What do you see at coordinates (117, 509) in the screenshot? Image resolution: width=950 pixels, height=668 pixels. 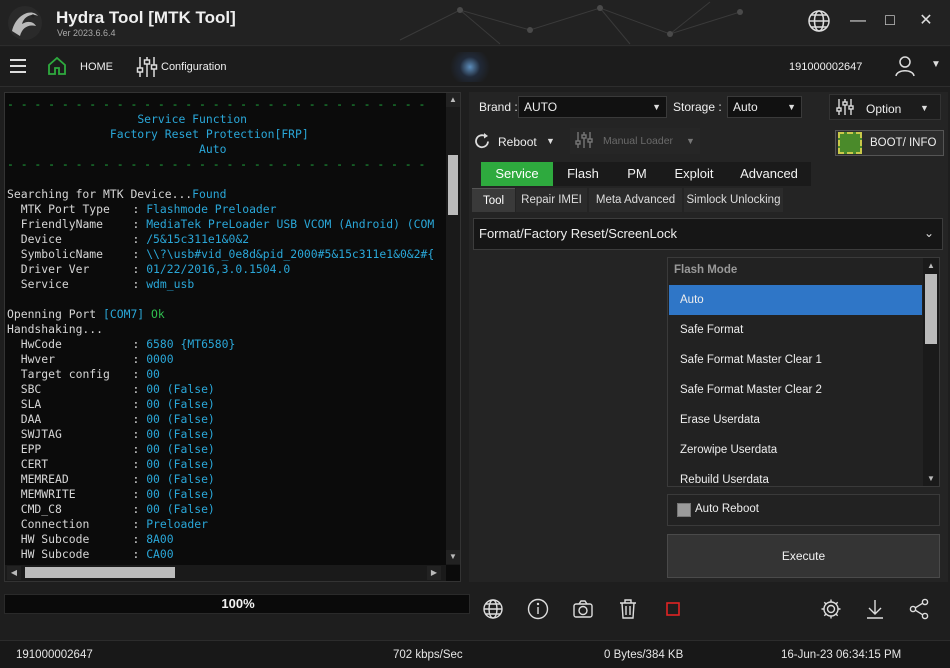 I see `hw-info-row: CMD_C8: 00 (False)` at bounding box center [117, 509].